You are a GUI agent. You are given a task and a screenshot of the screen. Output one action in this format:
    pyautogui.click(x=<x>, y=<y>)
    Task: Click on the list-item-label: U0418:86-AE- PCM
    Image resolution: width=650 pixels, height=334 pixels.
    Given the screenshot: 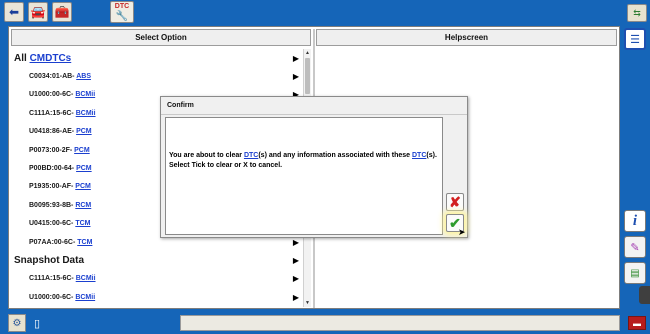 What is the action you would take?
    pyautogui.click(x=51, y=131)
    